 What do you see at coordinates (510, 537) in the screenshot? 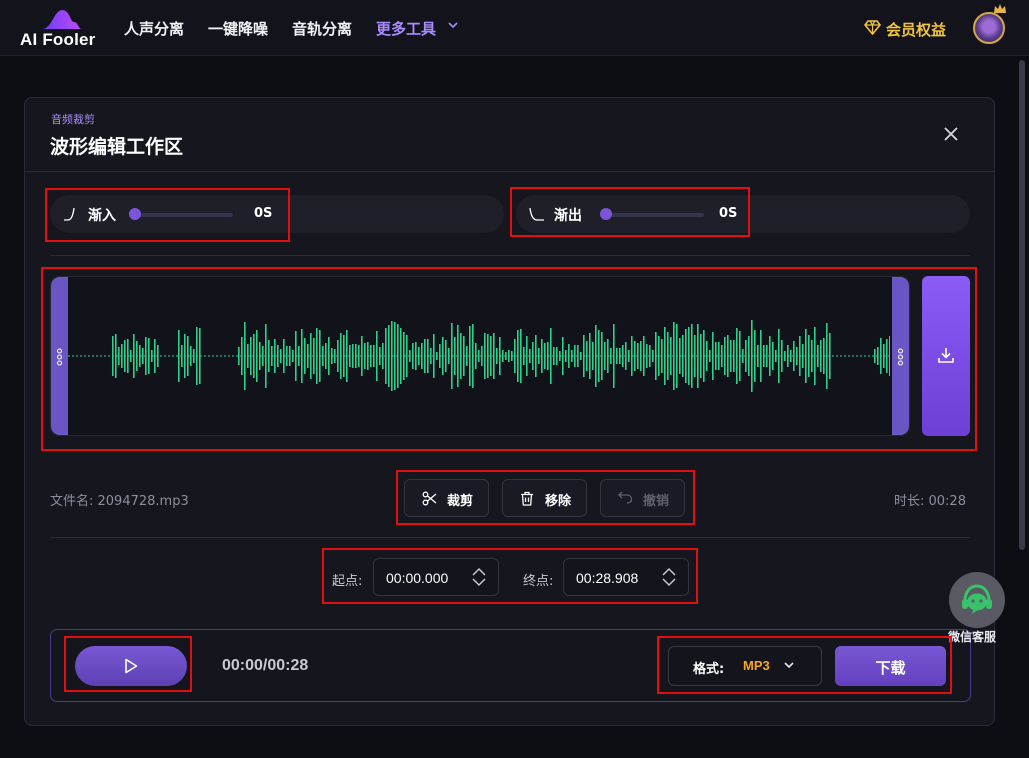
I see `tools-divider` at bounding box center [510, 537].